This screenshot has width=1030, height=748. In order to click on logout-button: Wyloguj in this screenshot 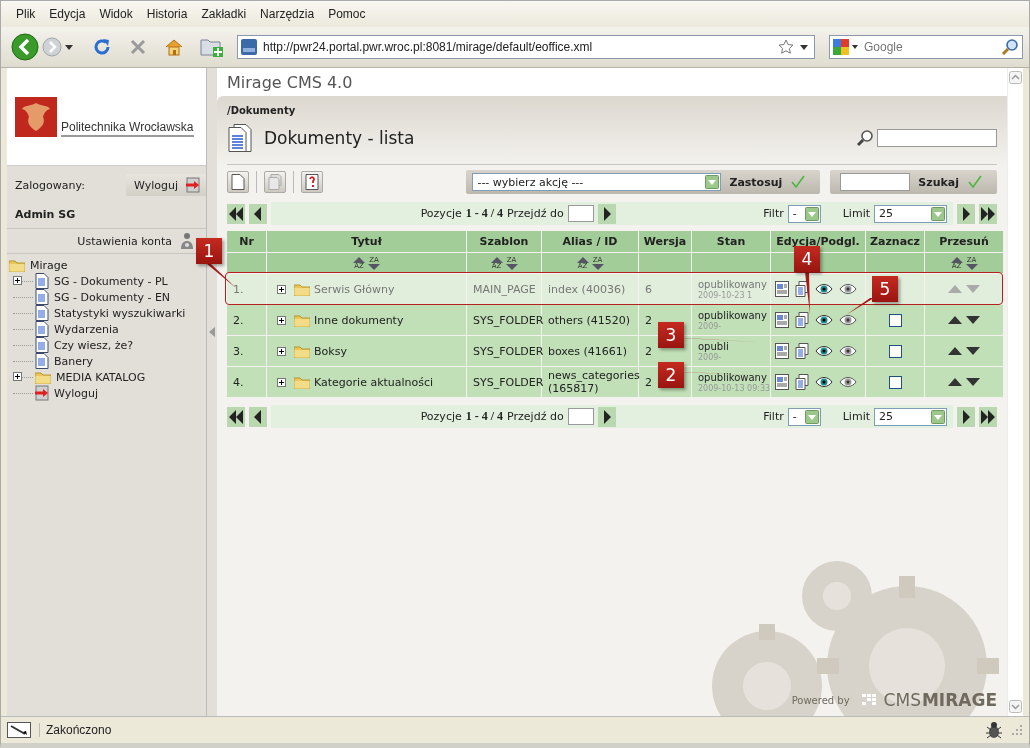, I will do `click(166, 185)`.